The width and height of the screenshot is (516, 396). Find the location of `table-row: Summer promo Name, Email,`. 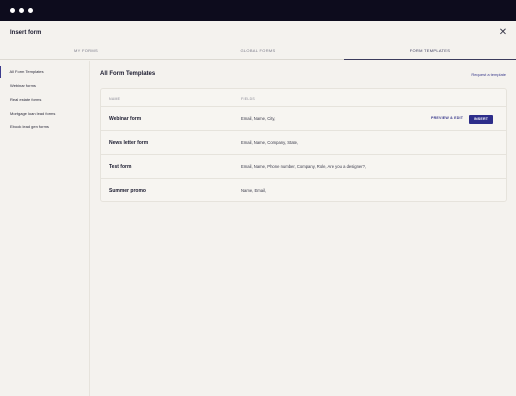

table-row: Summer promo Name, Email, is located at coordinates (303, 190).